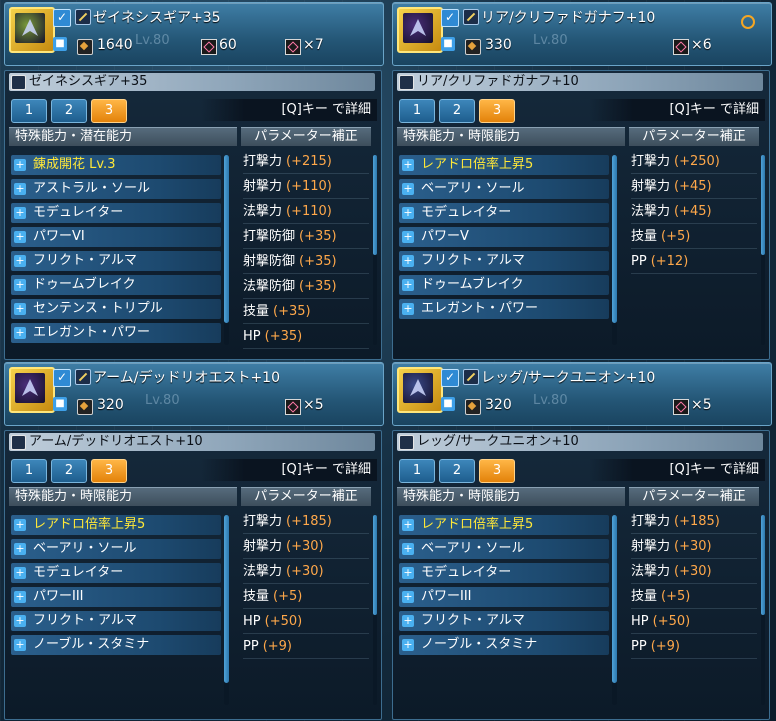 The width and height of the screenshot is (776, 721). What do you see at coordinates (85, 620) in the screenshot?
I see `ability-name: フリクト・アルマ` at bounding box center [85, 620].